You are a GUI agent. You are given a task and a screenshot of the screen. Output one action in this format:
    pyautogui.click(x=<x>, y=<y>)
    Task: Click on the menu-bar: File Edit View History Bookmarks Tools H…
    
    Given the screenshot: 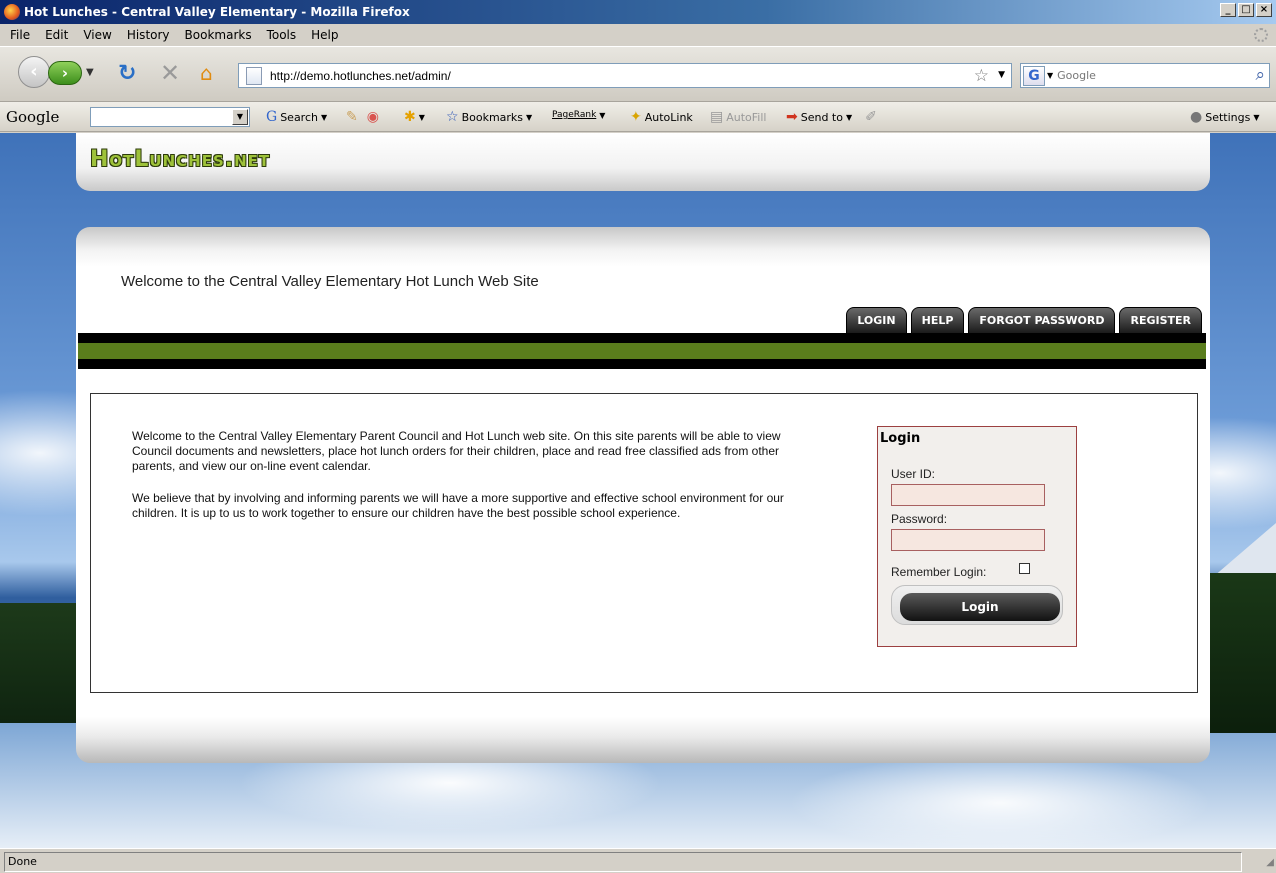 What is the action you would take?
    pyautogui.click(x=638, y=35)
    